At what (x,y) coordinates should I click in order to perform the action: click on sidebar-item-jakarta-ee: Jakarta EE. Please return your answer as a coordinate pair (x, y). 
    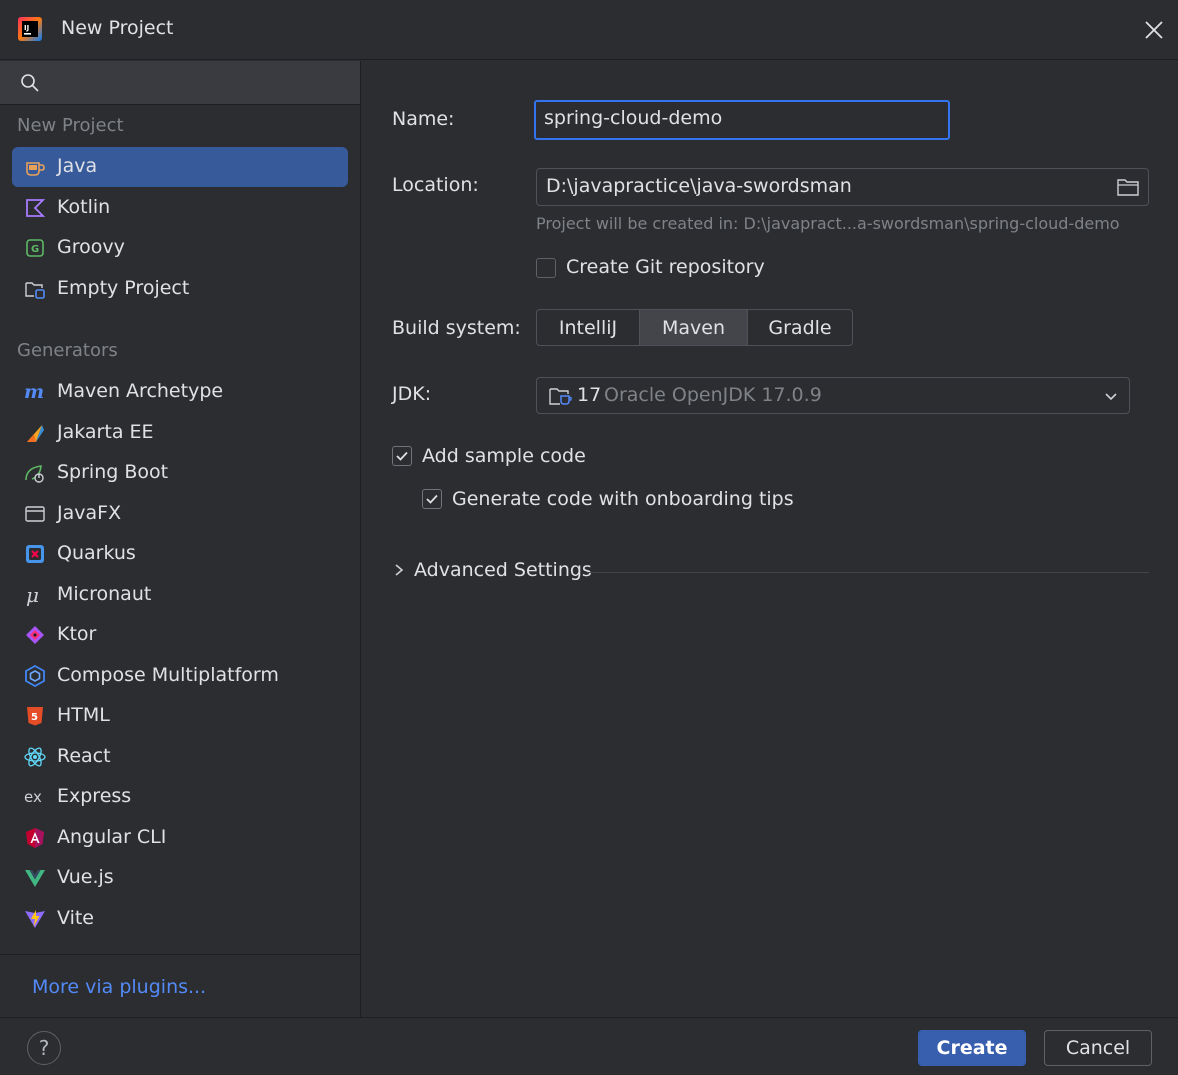
    Looking at the image, I should click on (180, 433).